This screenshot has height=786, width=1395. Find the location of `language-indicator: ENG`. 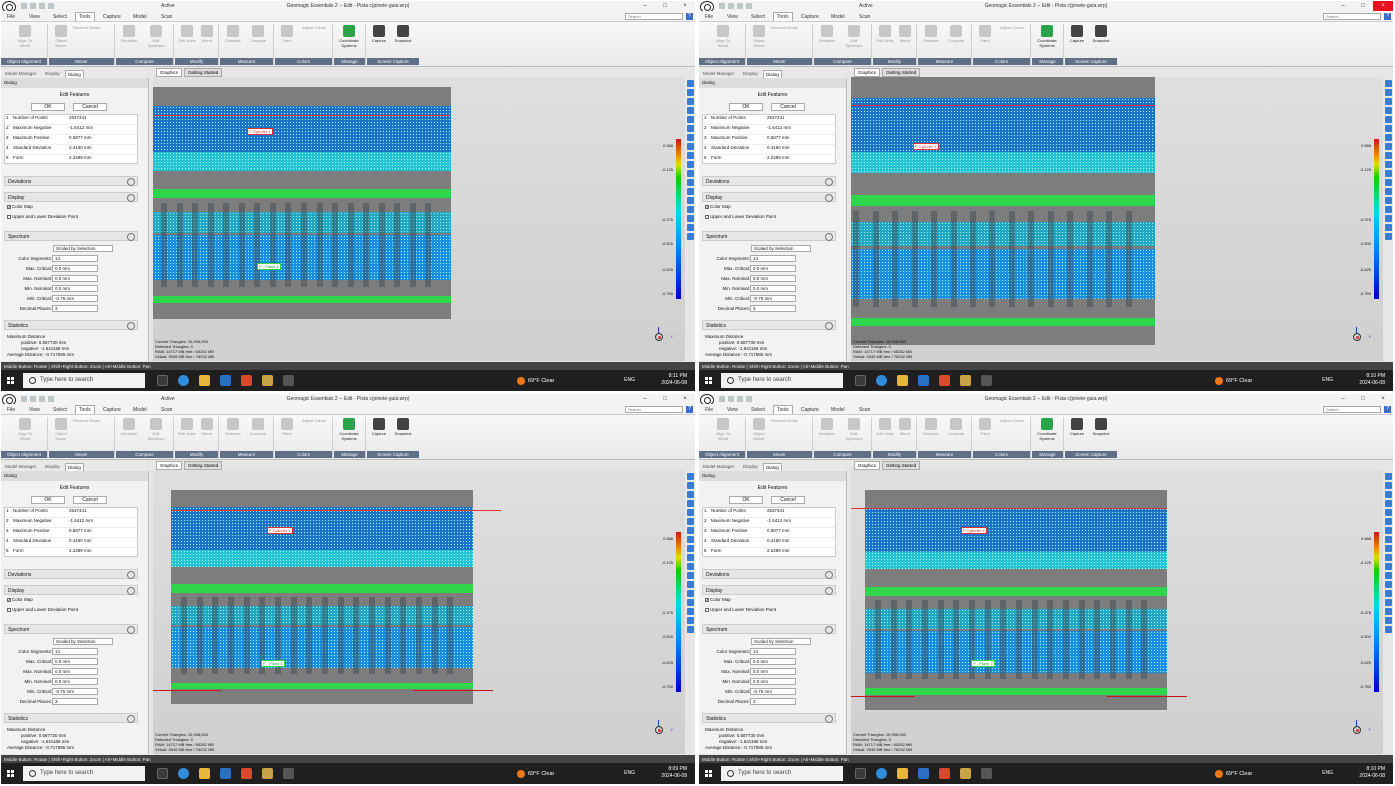

language-indicator: ENG is located at coordinates (1327, 773).